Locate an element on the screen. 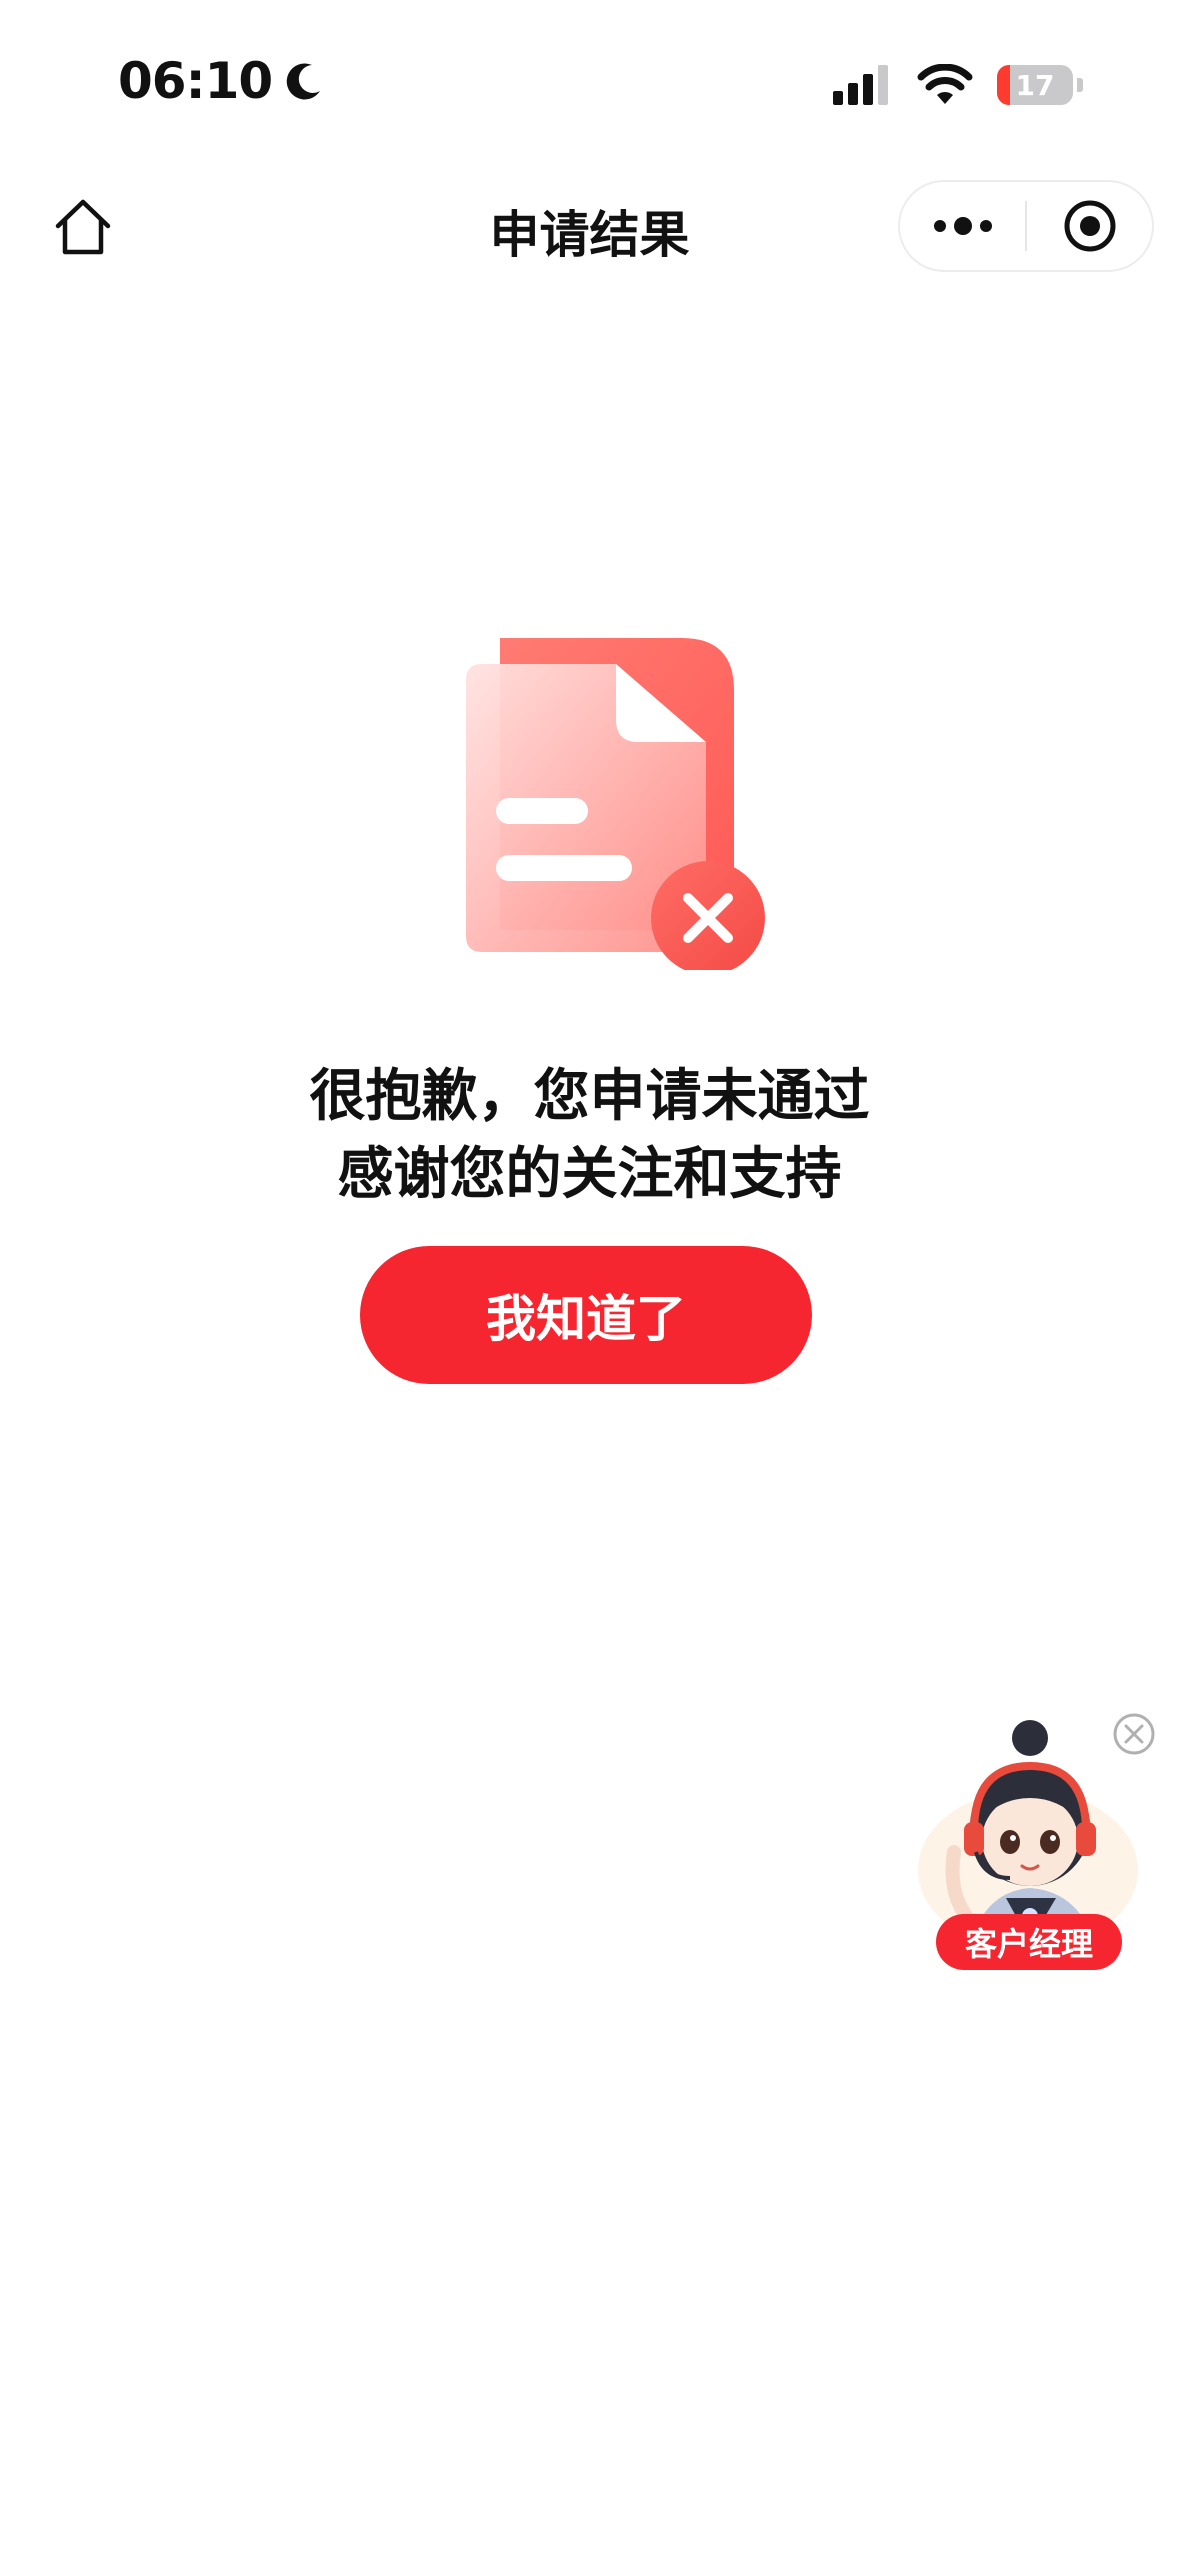  status-time-text: 06:10 is located at coordinates (195, 81).